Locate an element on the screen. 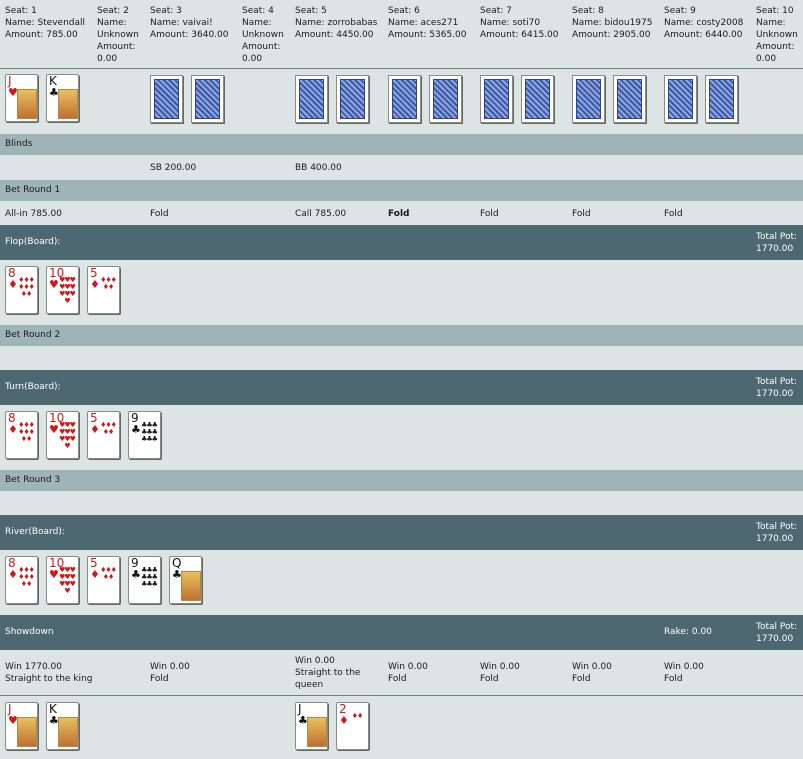 The image size is (803, 759). playing-card: J ♣ is located at coordinates (311, 726).